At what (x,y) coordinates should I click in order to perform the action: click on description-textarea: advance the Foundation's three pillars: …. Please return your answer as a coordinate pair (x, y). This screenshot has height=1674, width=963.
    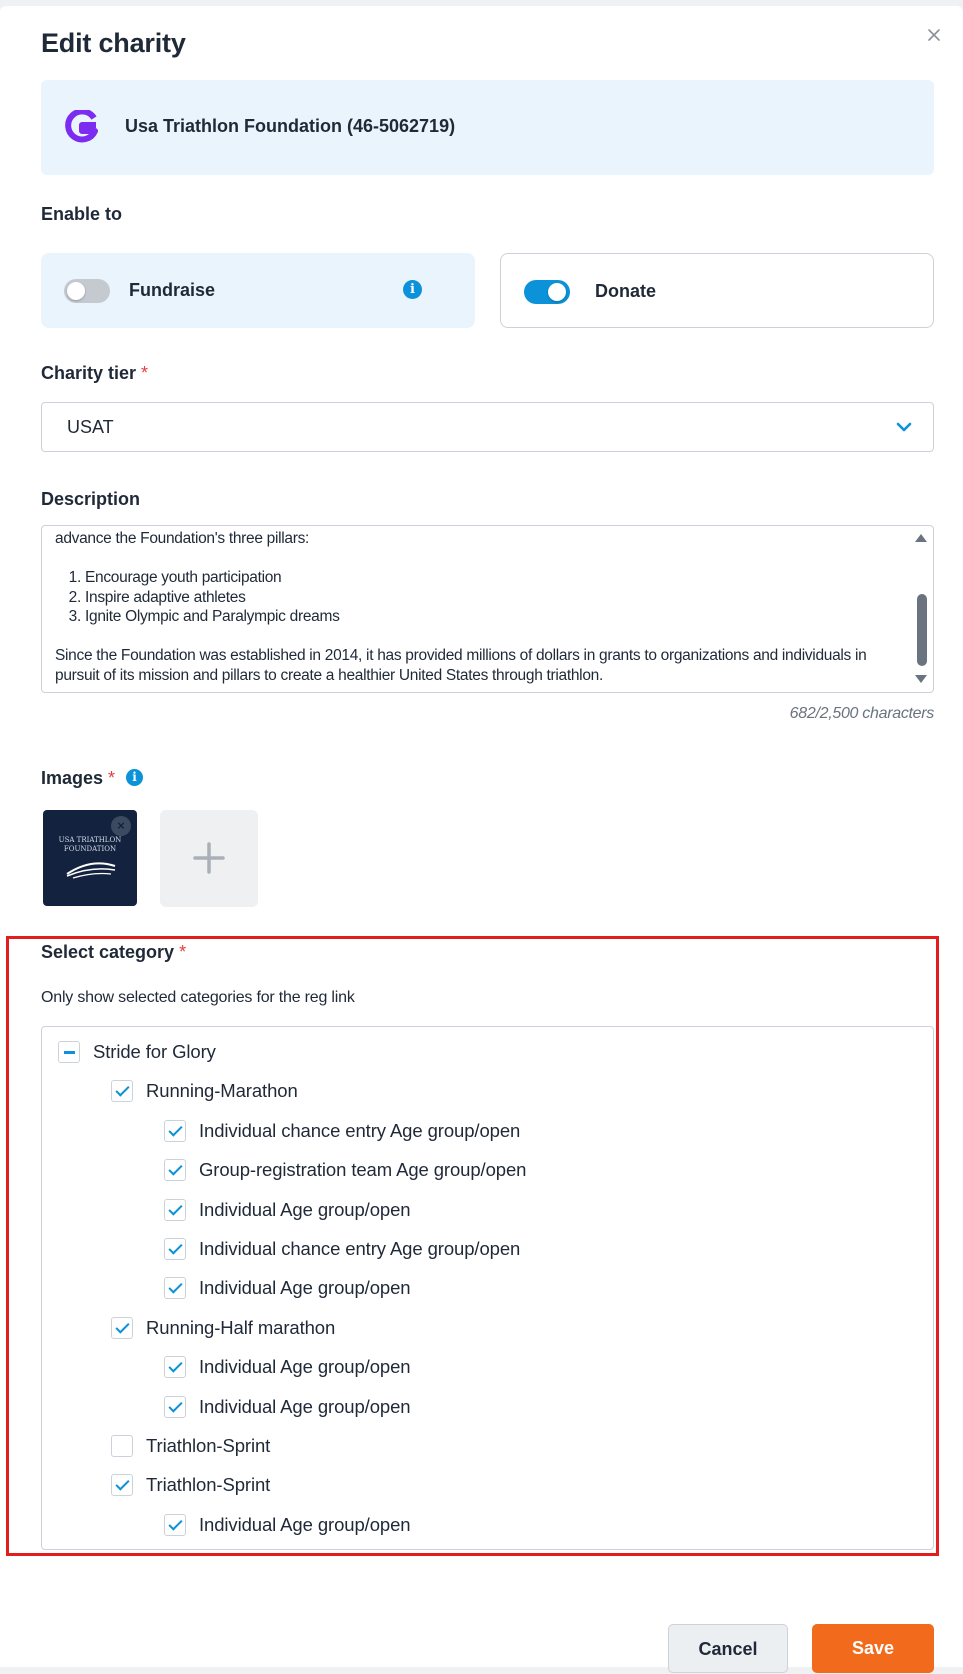
    Looking at the image, I should click on (487, 609).